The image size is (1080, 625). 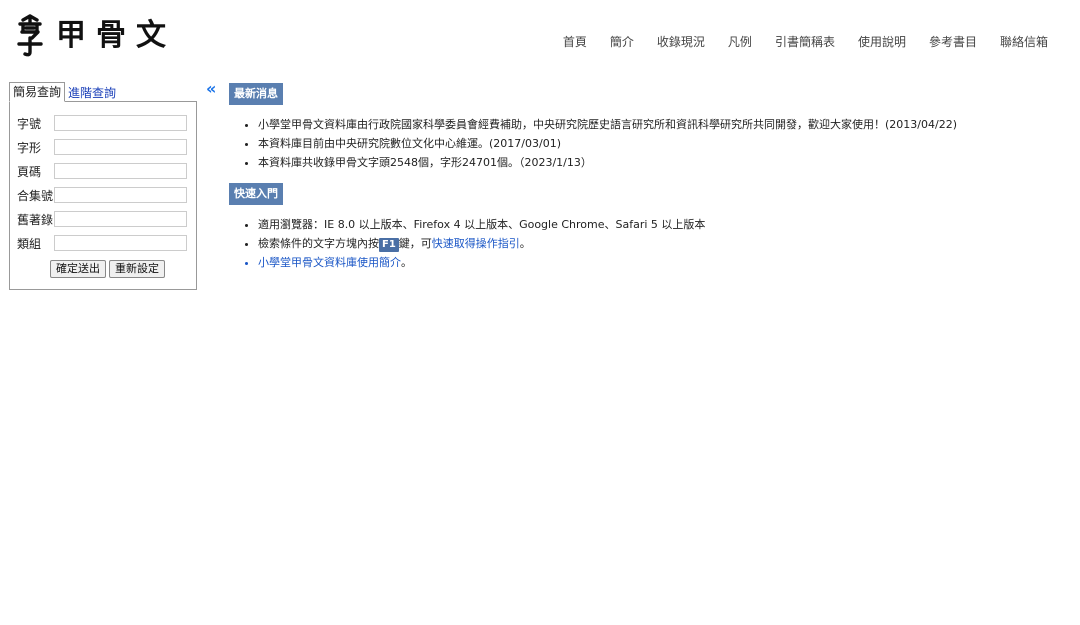 I want to click on help-prefix: 檢索條件的文字方塊內按, so click(x=318, y=243).